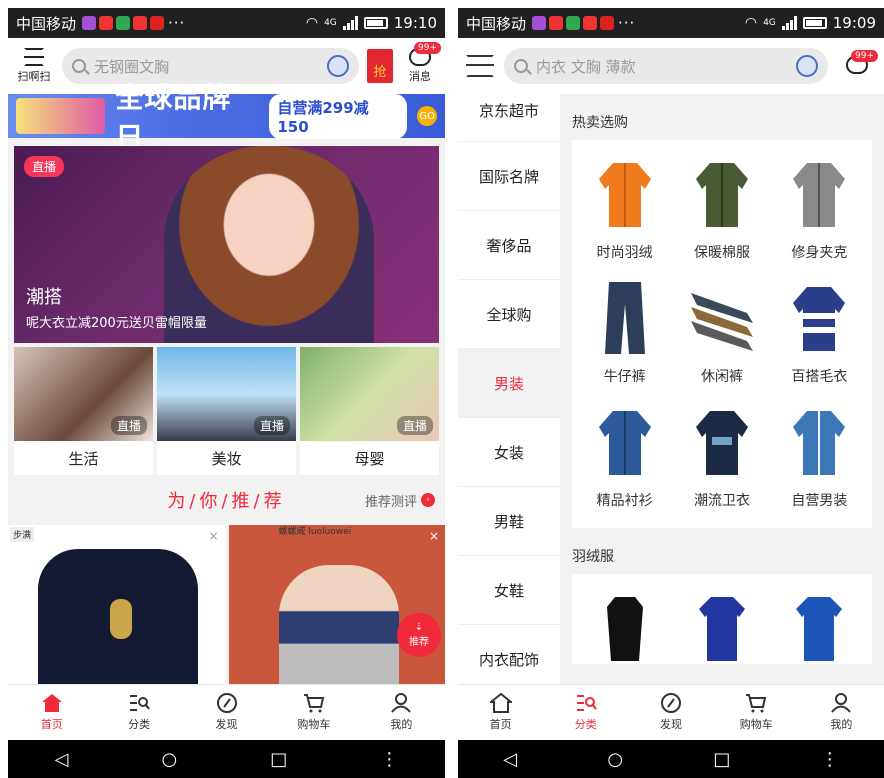  I want to click on carrier-label: 中国移动, so click(496, 23).